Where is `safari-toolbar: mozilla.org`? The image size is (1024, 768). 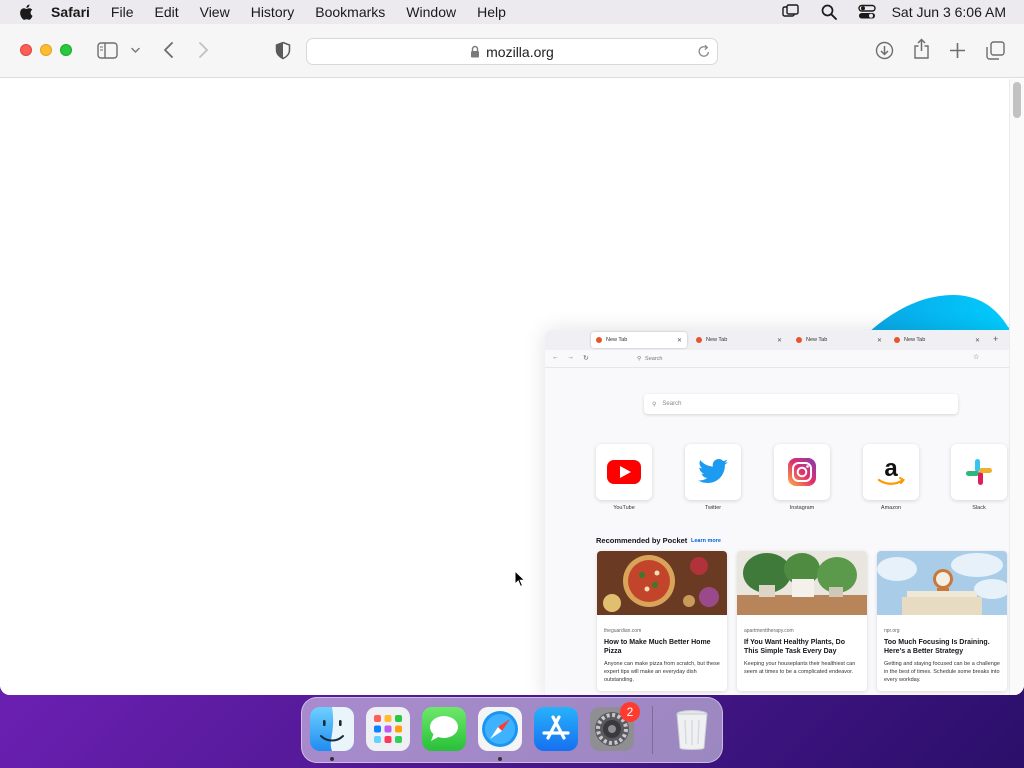
safari-toolbar: mozilla.org is located at coordinates (512, 51).